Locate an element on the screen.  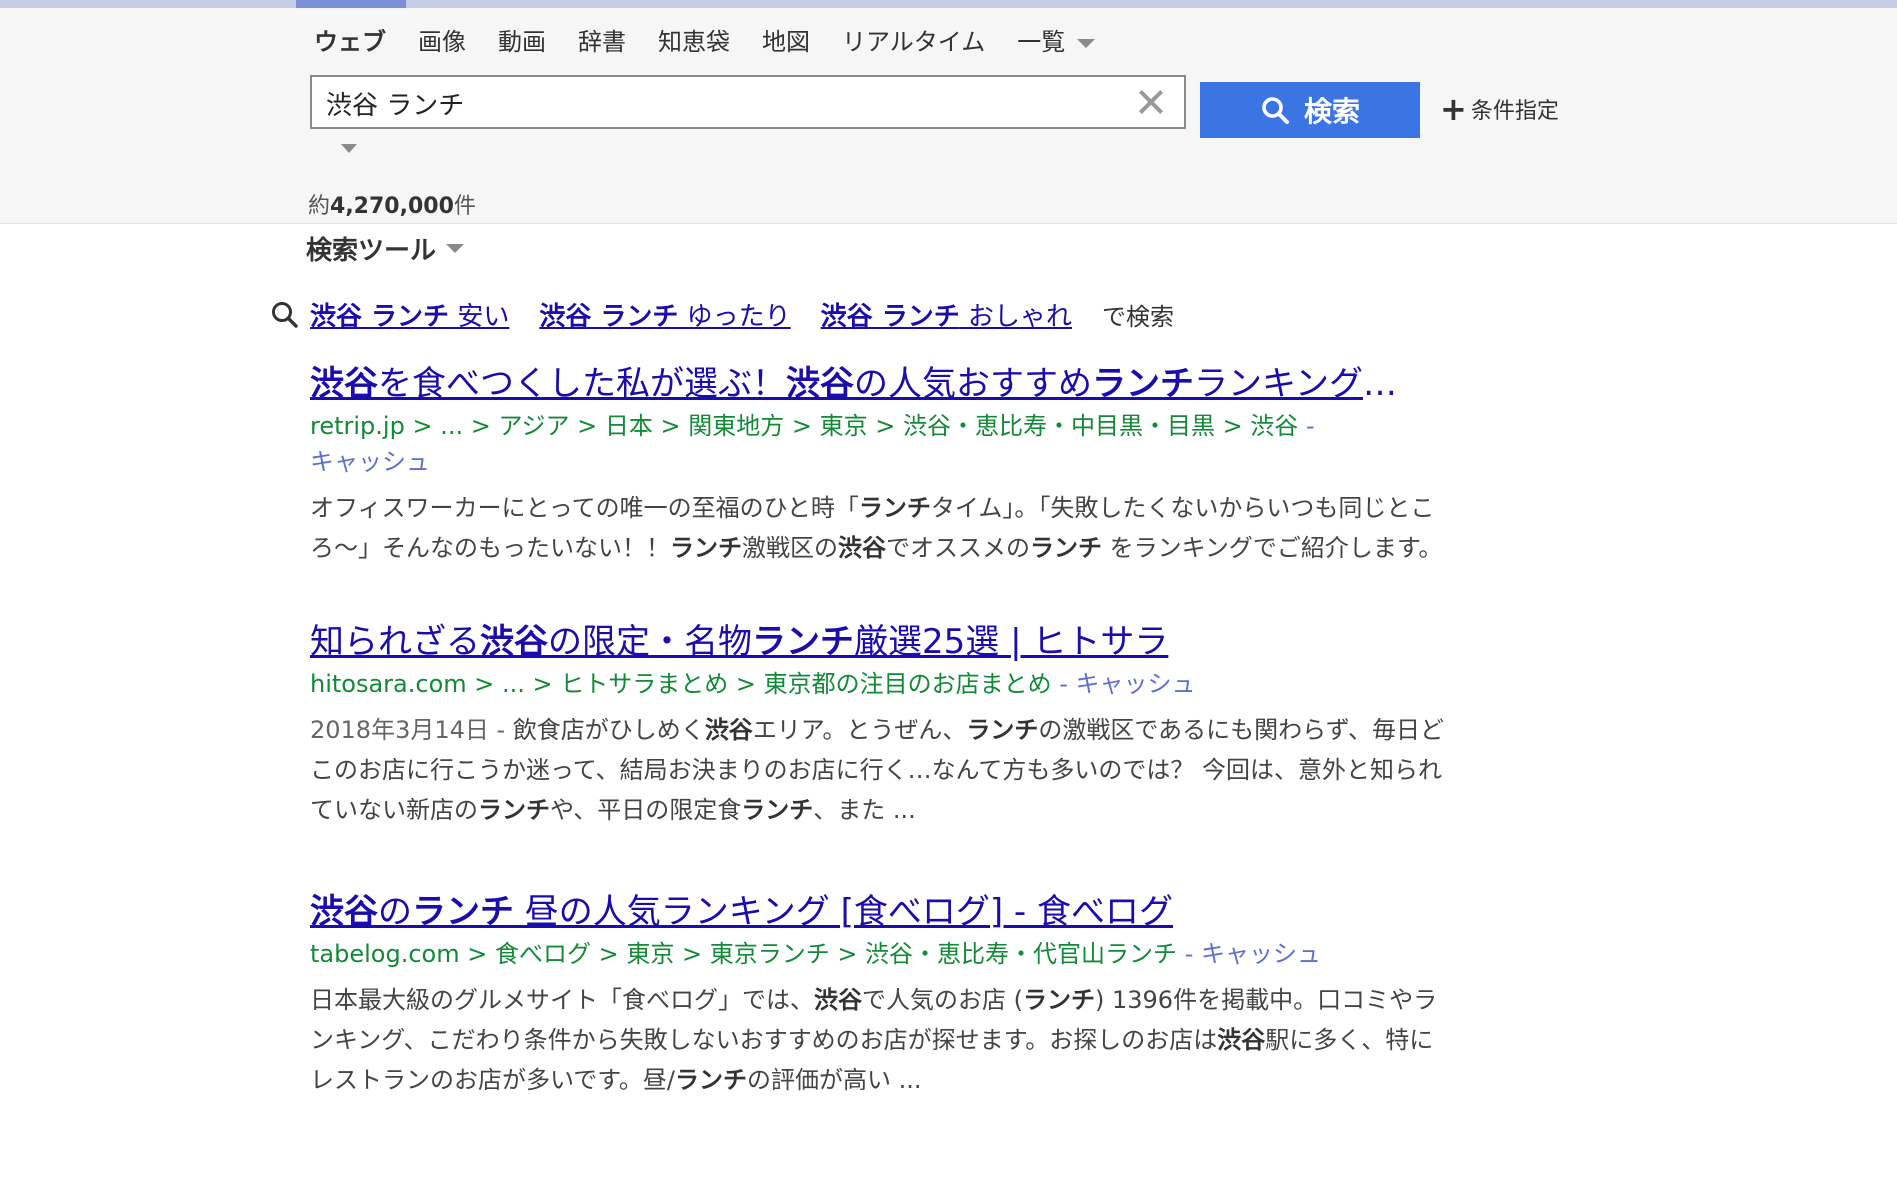
conditions-label: 条件指定 is located at coordinates (1514, 111).